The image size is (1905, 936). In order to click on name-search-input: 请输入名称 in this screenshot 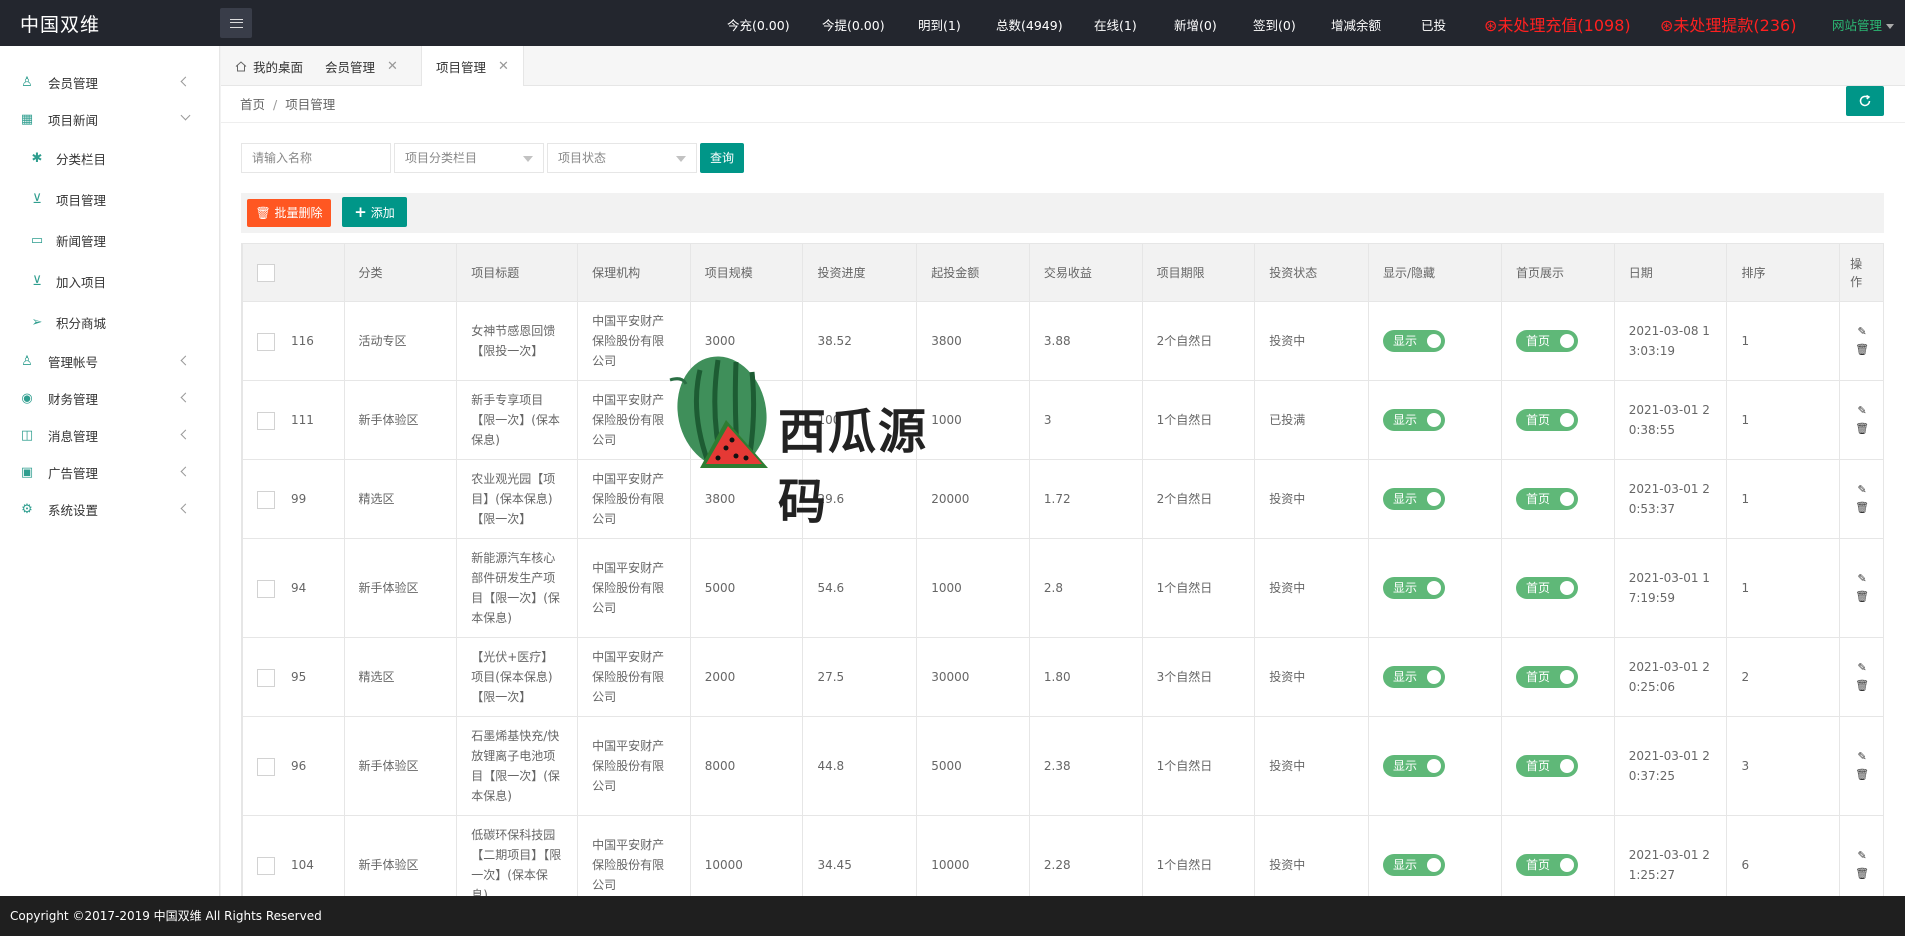, I will do `click(316, 158)`.